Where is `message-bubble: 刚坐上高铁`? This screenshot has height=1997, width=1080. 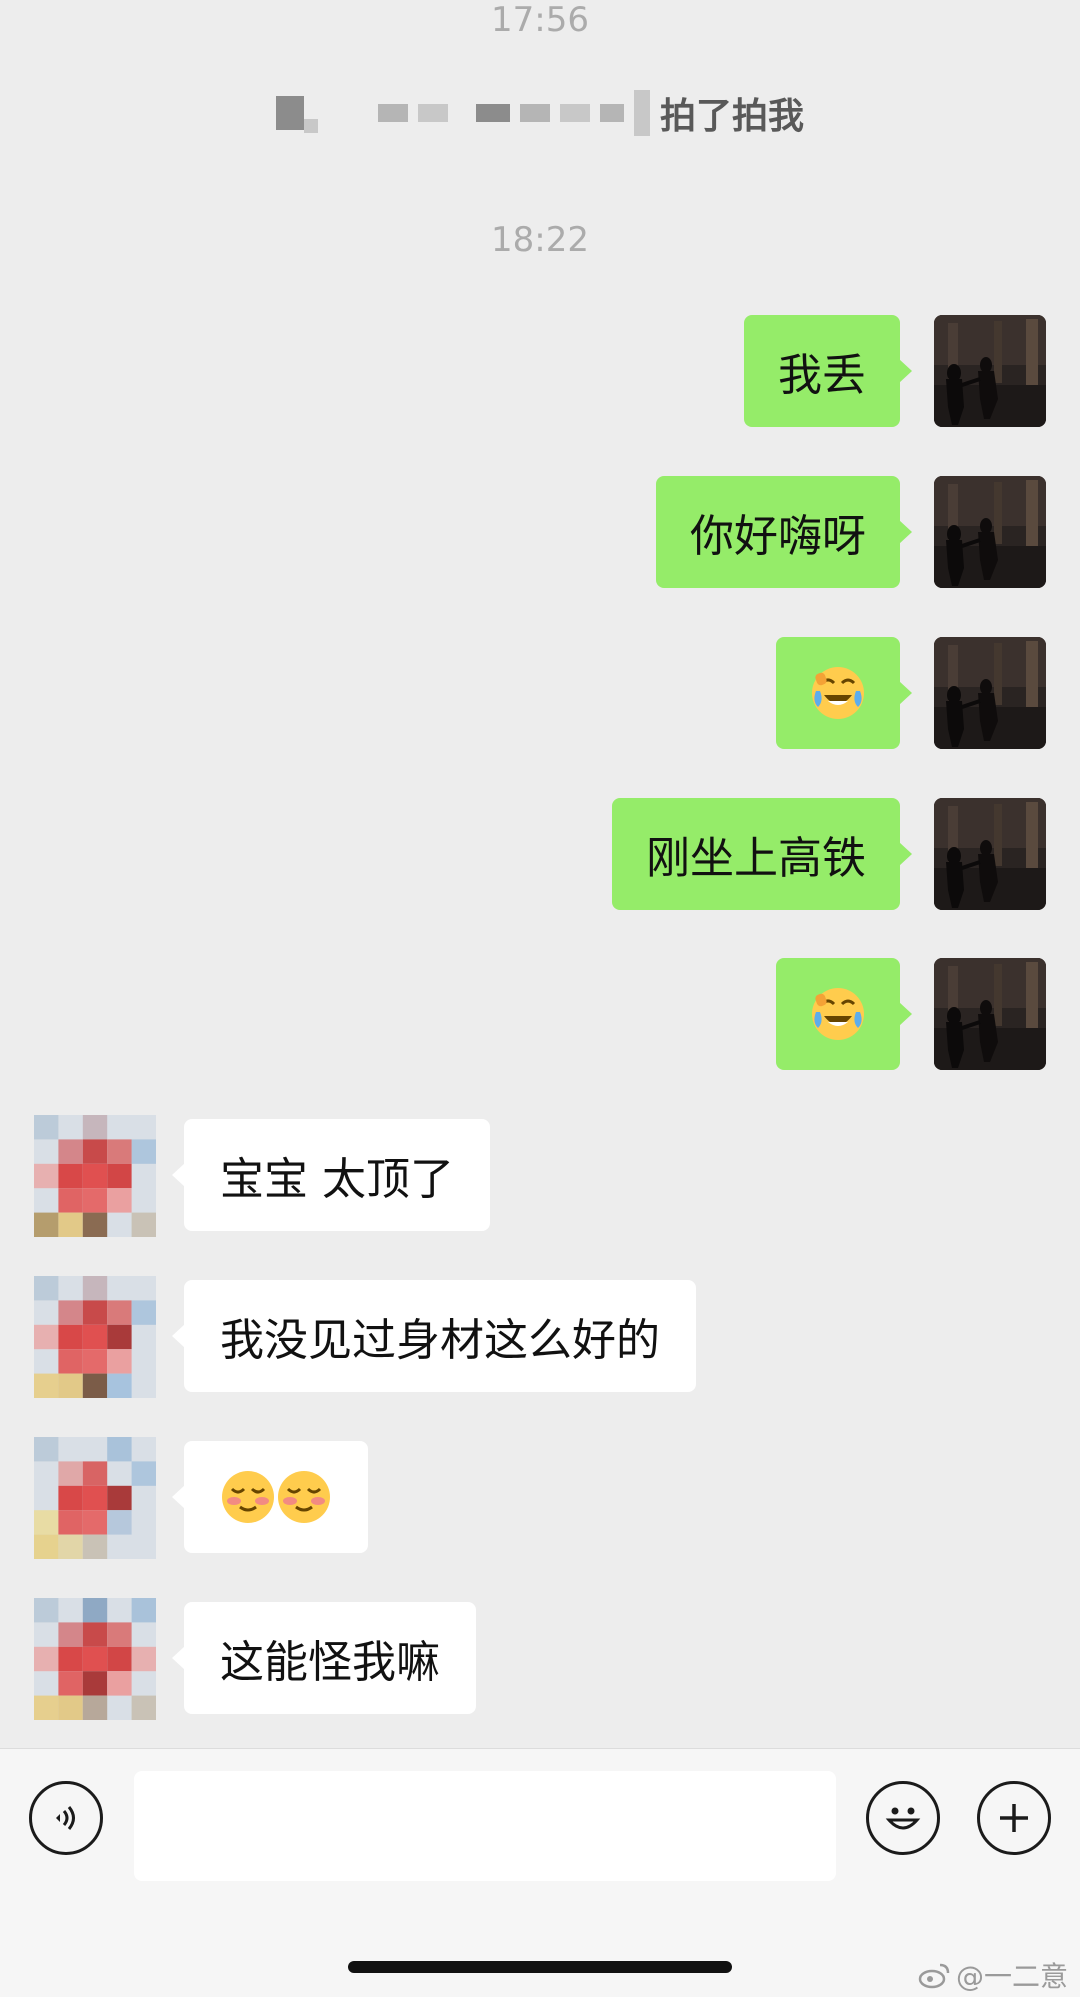
message-bubble: 刚坐上高铁 is located at coordinates (762, 854).